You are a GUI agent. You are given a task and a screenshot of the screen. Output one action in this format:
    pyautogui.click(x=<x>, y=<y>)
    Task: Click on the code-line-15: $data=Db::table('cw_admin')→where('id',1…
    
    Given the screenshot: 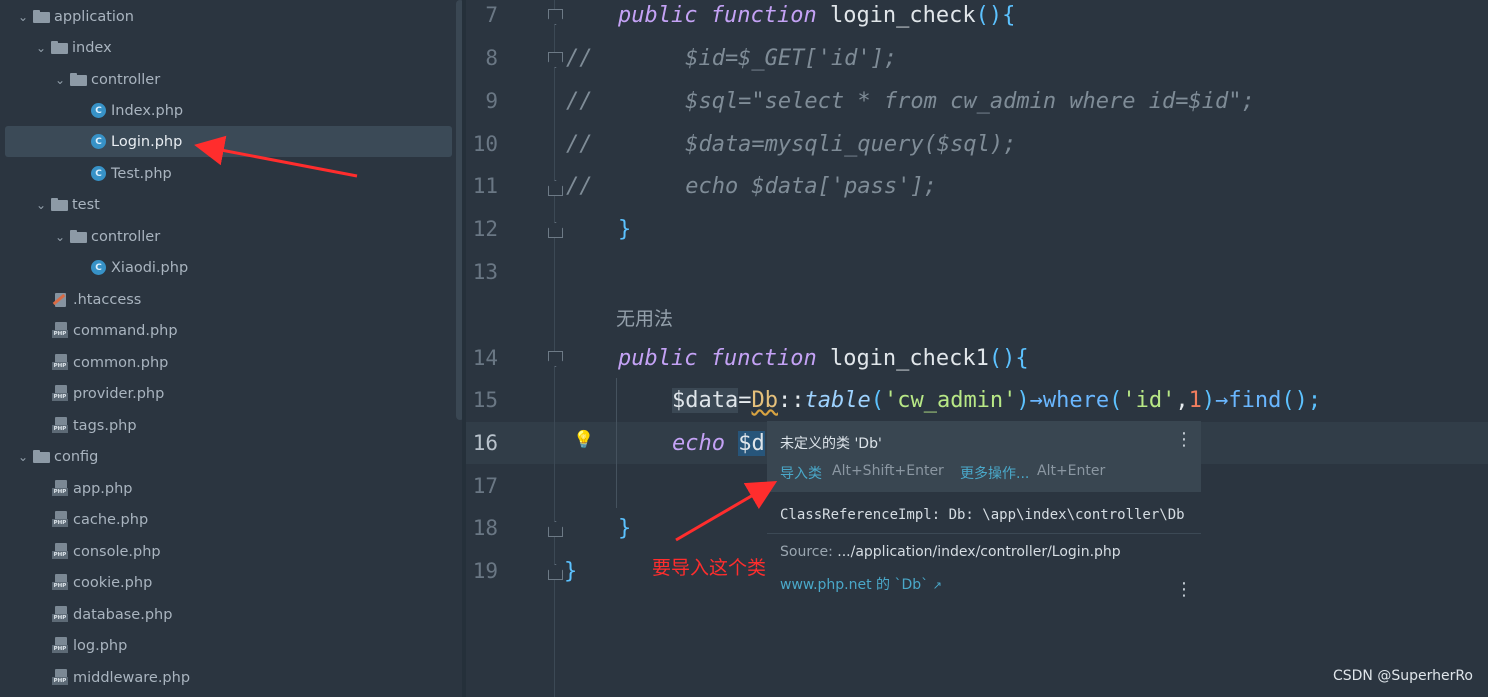 What is the action you would take?
    pyautogui.click(x=997, y=400)
    